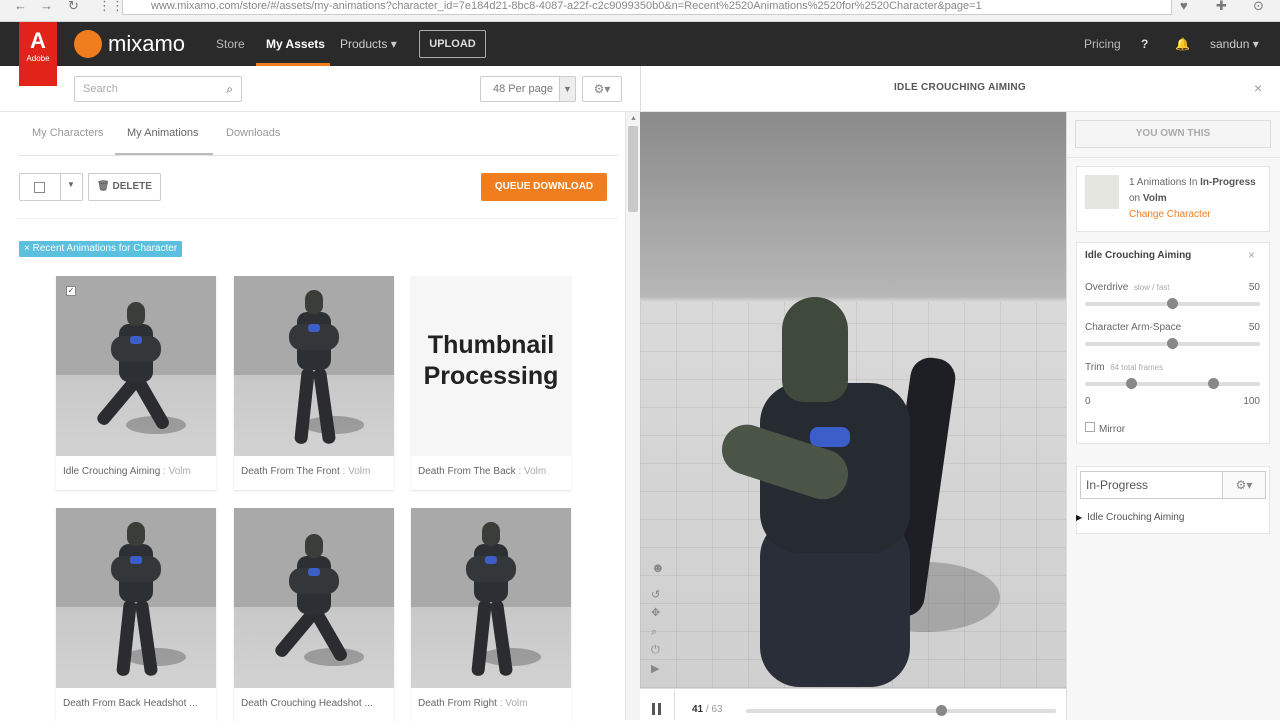 The width and height of the screenshot is (1280, 722). What do you see at coordinates (253, 134) in the screenshot?
I see `tab-downloads: Downloads` at bounding box center [253, 134].